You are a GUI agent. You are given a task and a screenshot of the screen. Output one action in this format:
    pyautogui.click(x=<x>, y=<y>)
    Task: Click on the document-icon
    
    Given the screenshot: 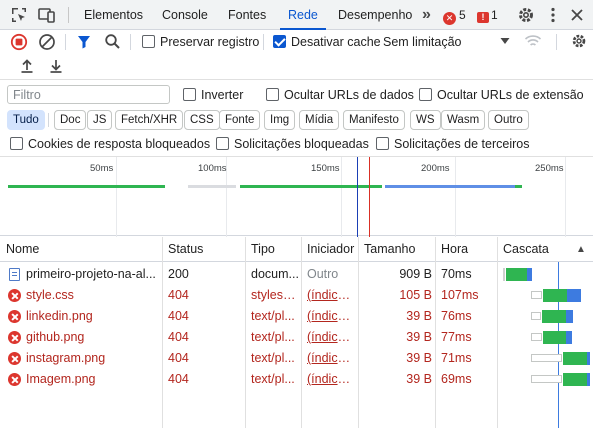 What is the action you would take?
    pyautogui.click(x=14, y=274)
    